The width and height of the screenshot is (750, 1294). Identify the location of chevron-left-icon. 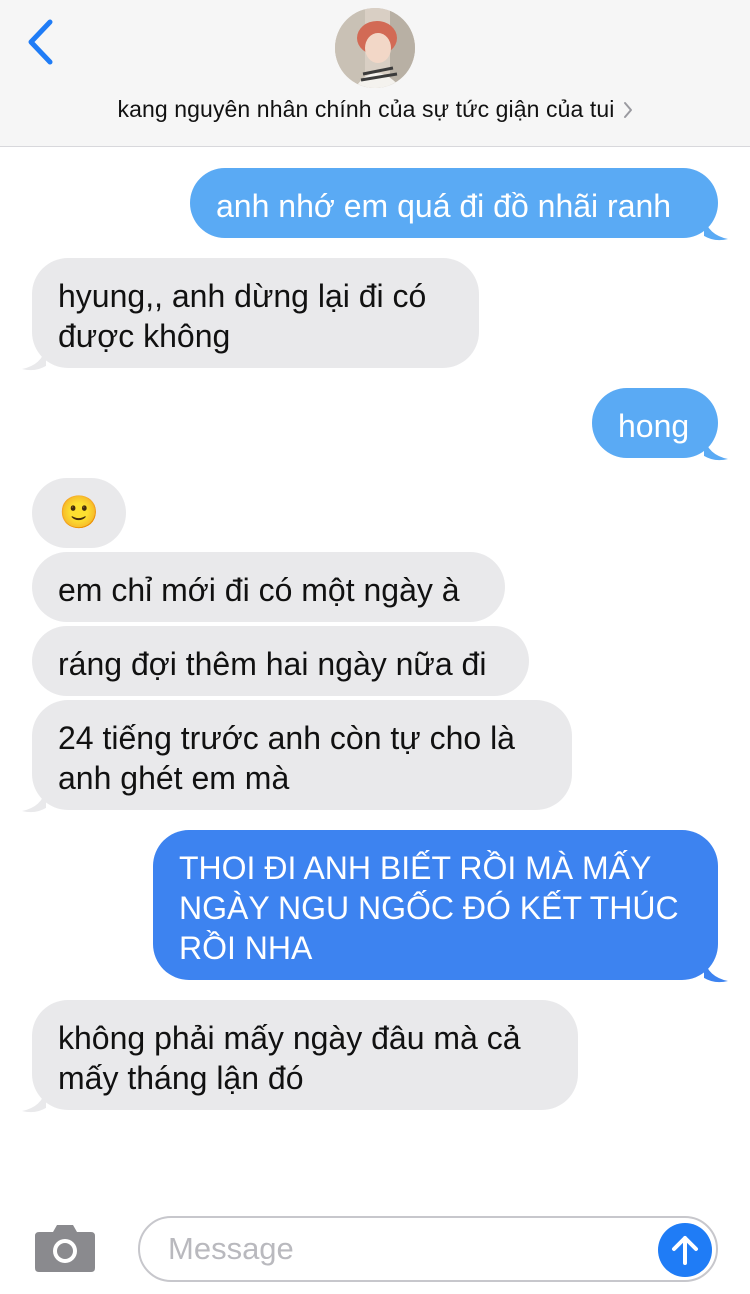
(40, 42).